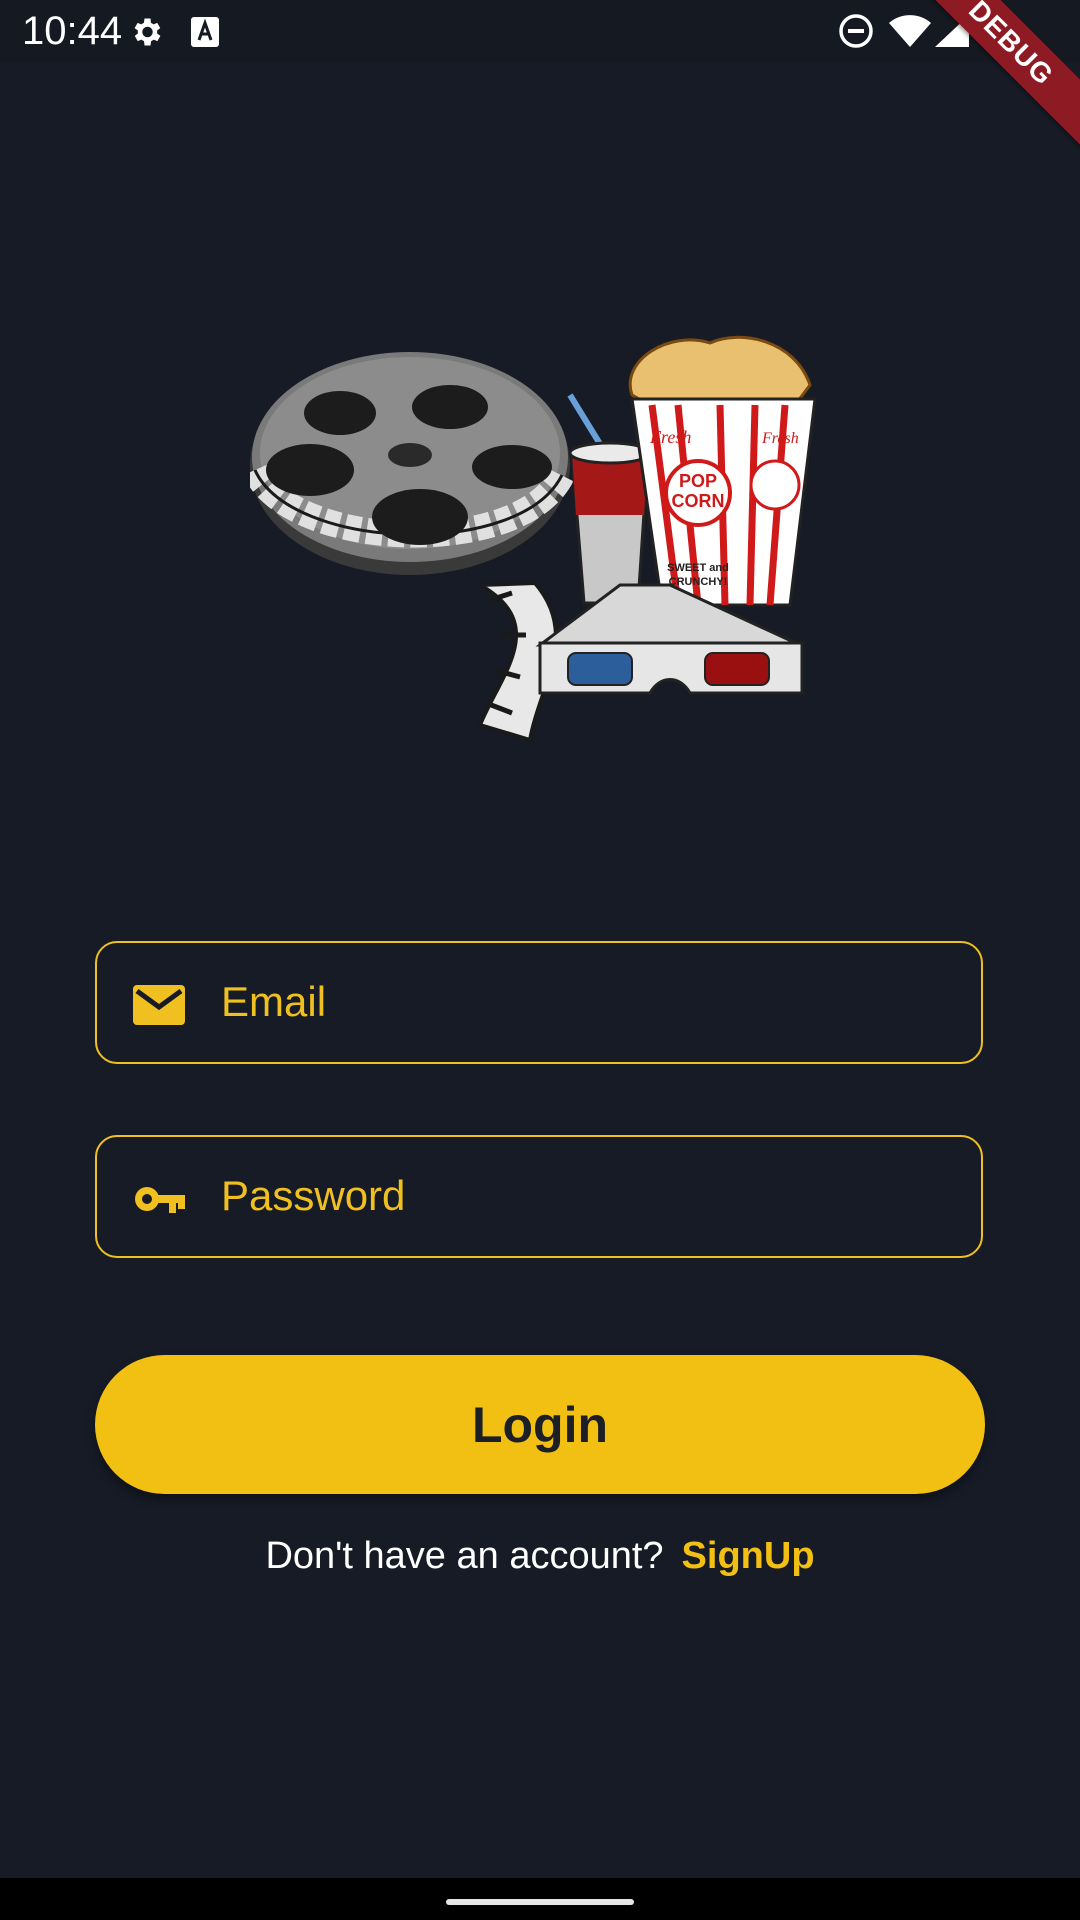 The height and width of the screenshot is (1920, 1080). Describe the element at coordinates (722, 471) in the screenshot. I see `popcorn-box: Fresh Fresh POP CORN SWEET and CRUNCHY!` at that location.